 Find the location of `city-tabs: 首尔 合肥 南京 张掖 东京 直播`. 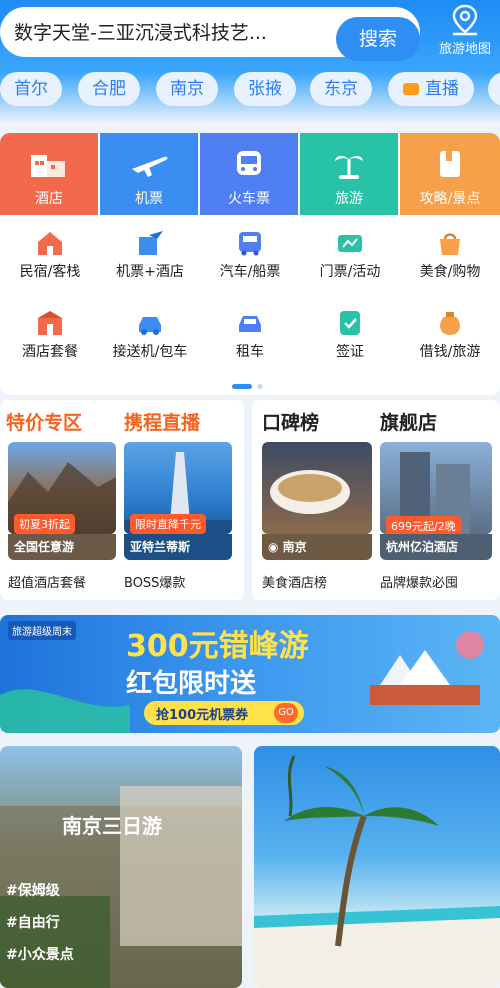

city-tabs: 首尔 合肥 南京 张掖 东京 直播 is located at coordinates (250, 89).